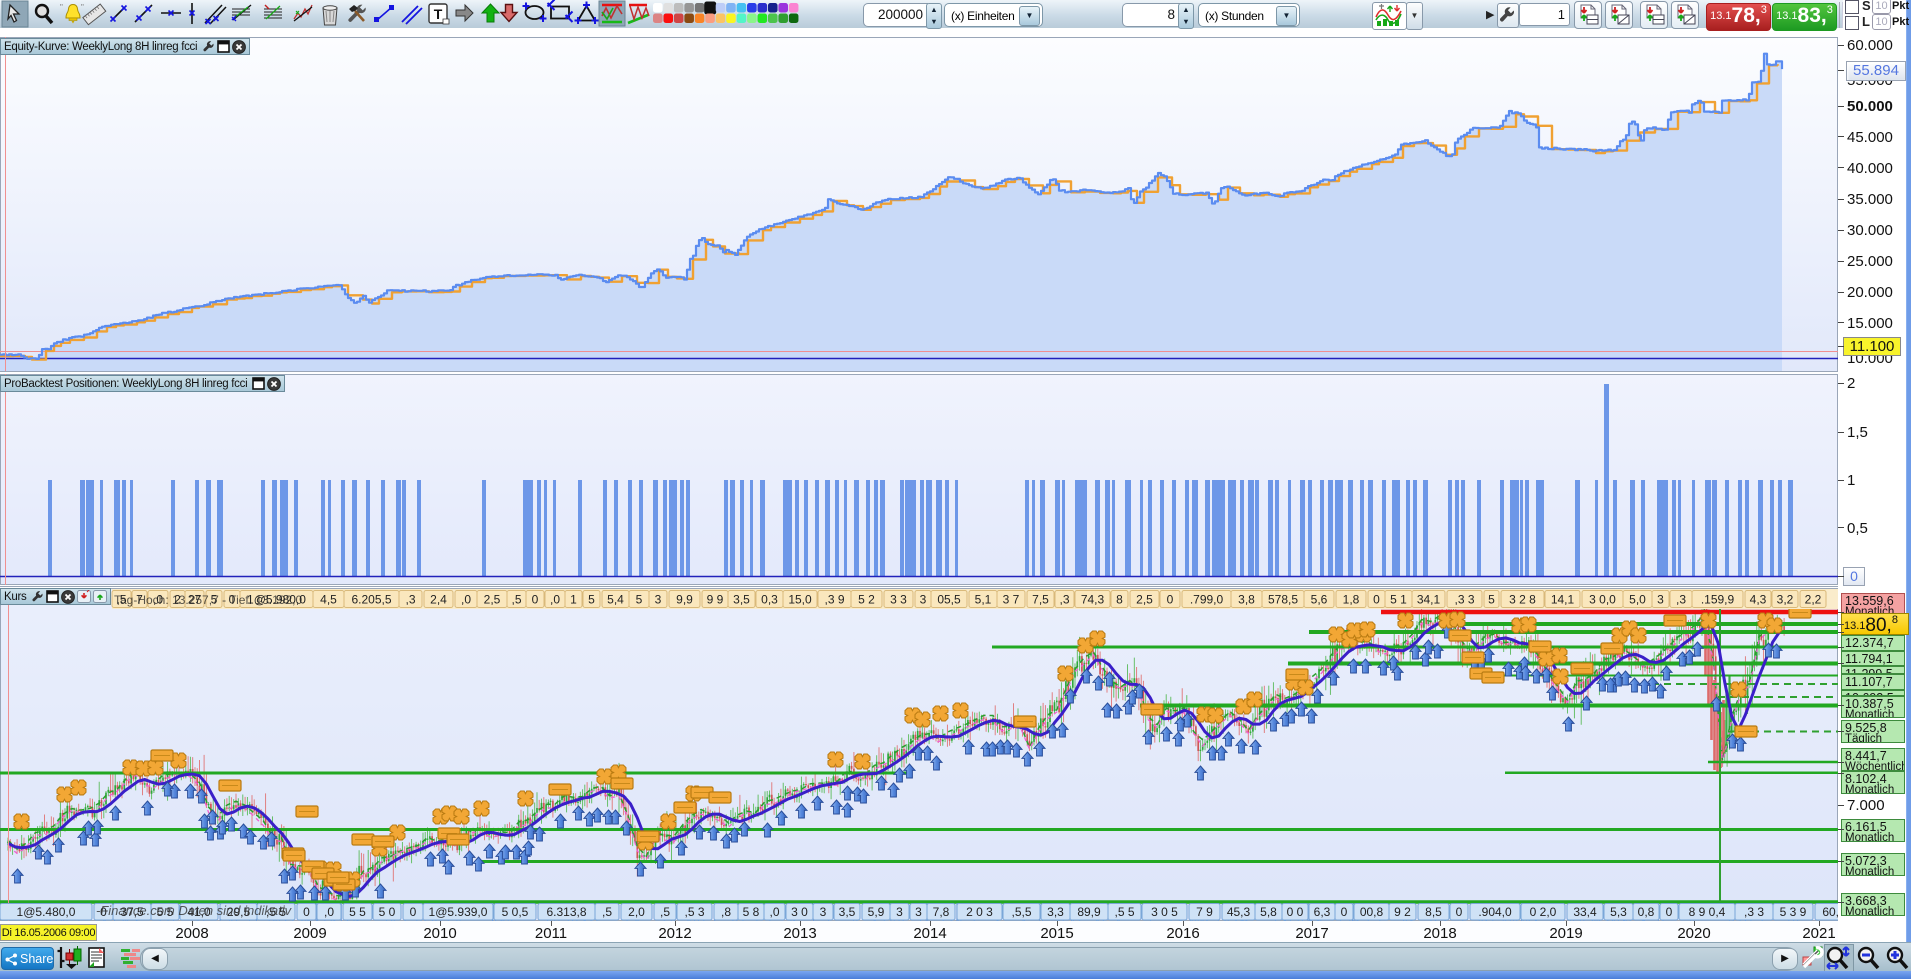 This screenshot has width=1911, height=979. Describe the element at coordinates (866, 600) in the screenshot. I see `svg-text: 5 2` at that location.